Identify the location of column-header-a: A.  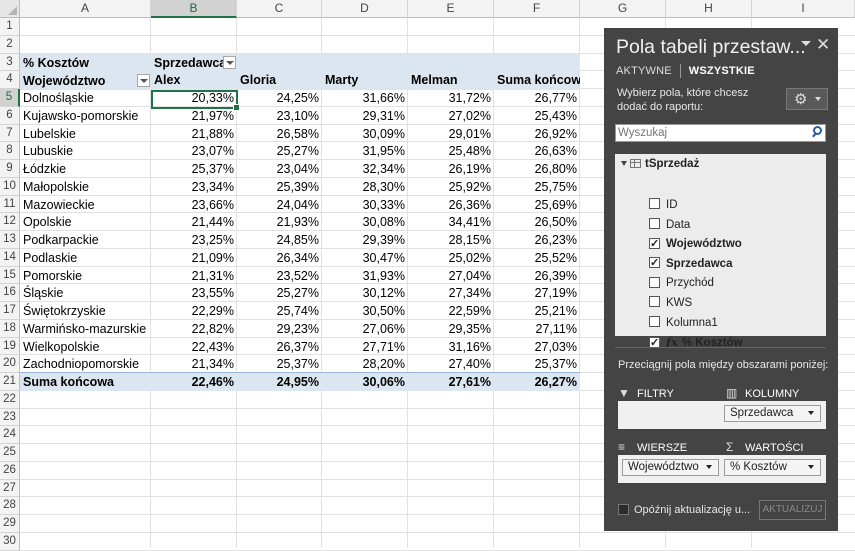
(85, 9).